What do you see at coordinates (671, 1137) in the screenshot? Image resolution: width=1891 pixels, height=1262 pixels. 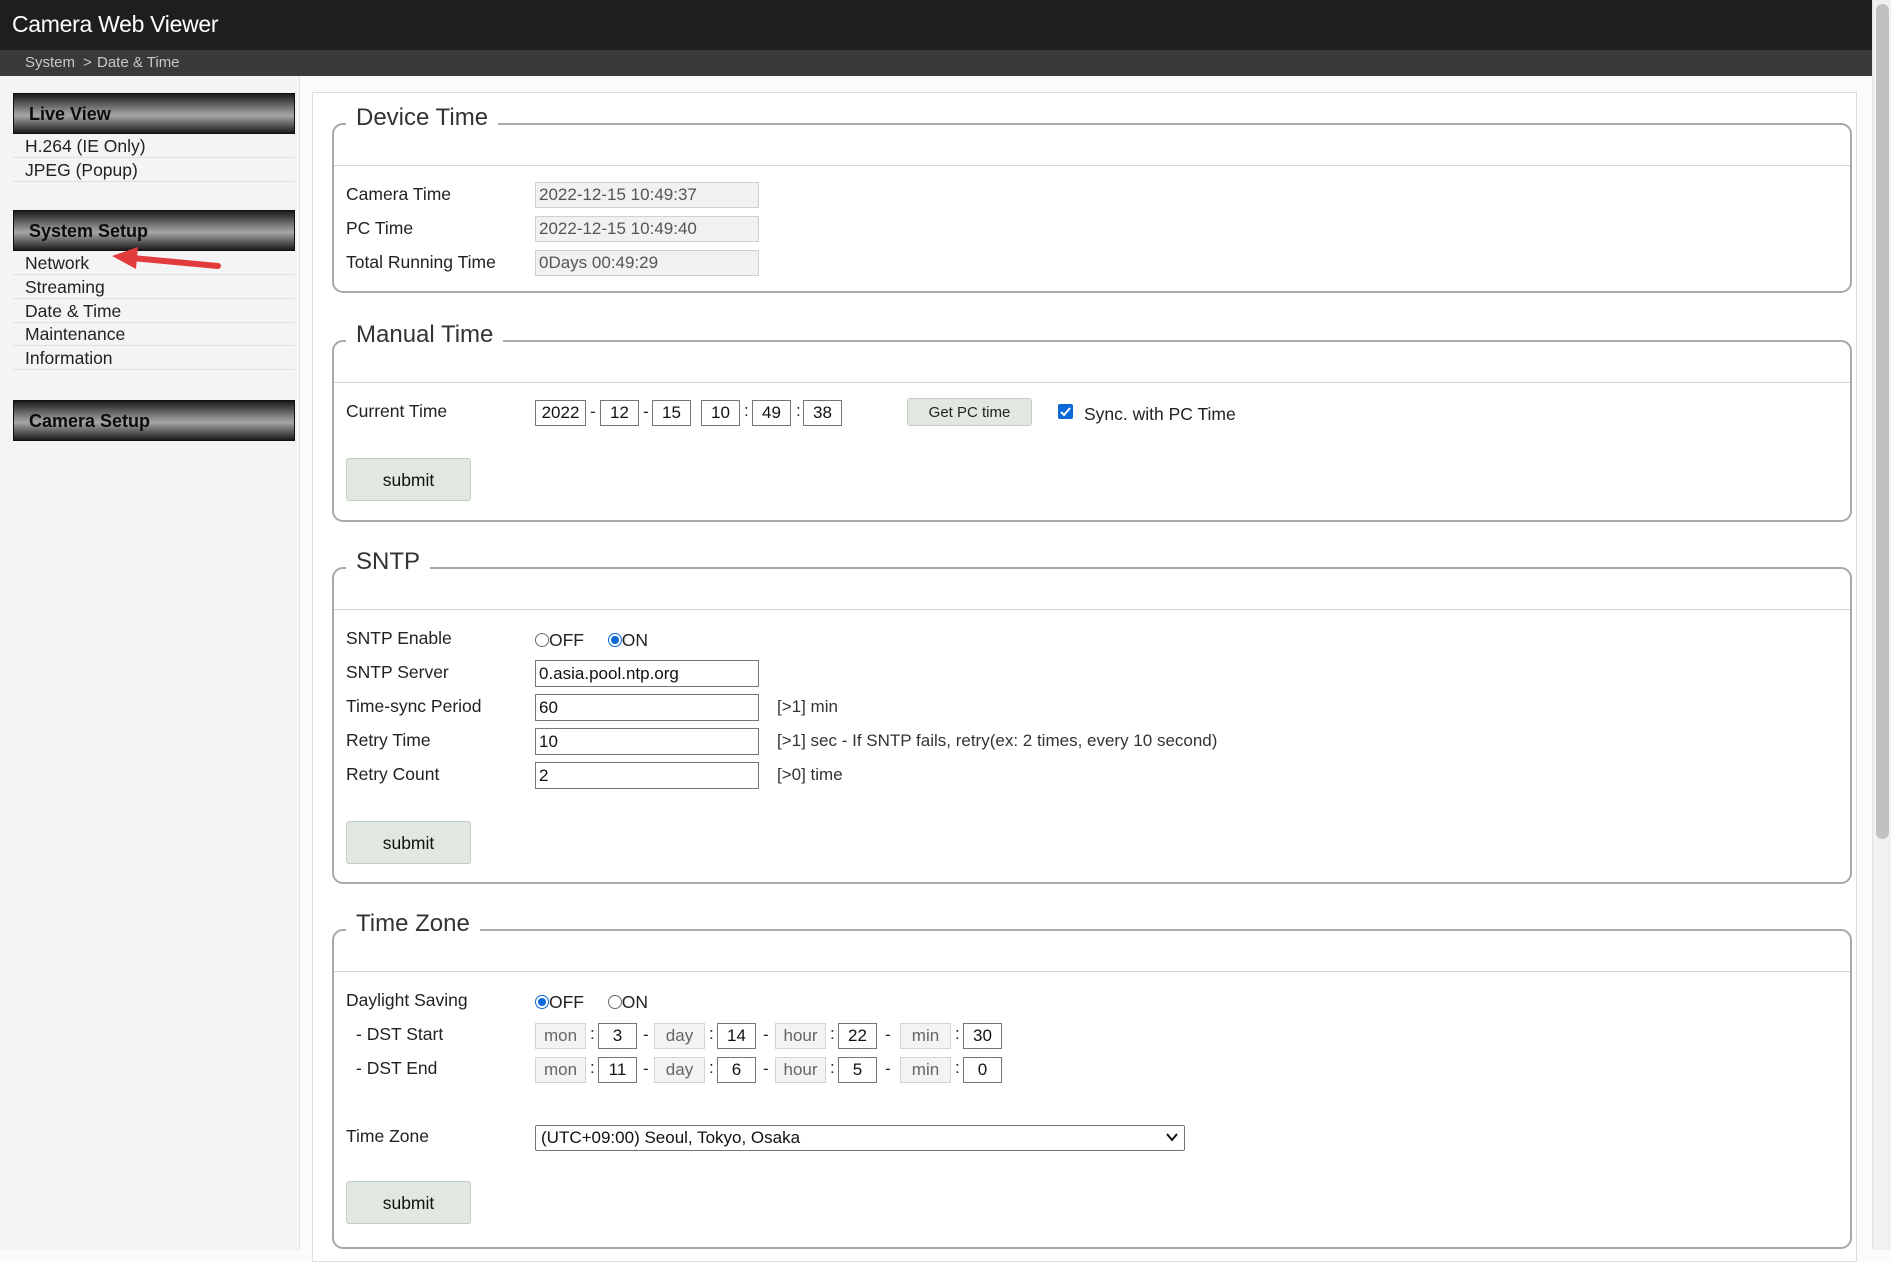 I see `time-zone-selected-value: (UTC+09:00) Seoul, Tokyo, Osaka` at bounding box center [671, 1137].